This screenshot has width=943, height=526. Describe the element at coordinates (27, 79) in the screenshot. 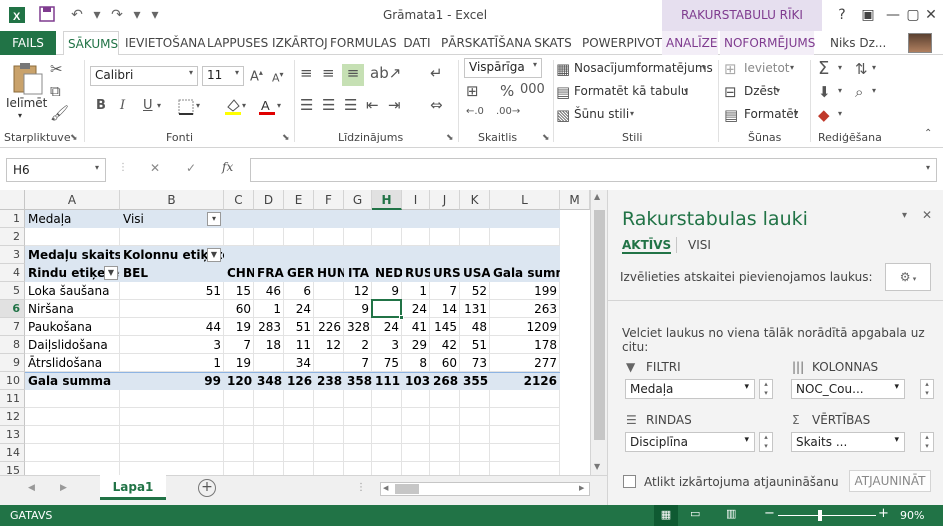

I see `paste-icon` at that location.